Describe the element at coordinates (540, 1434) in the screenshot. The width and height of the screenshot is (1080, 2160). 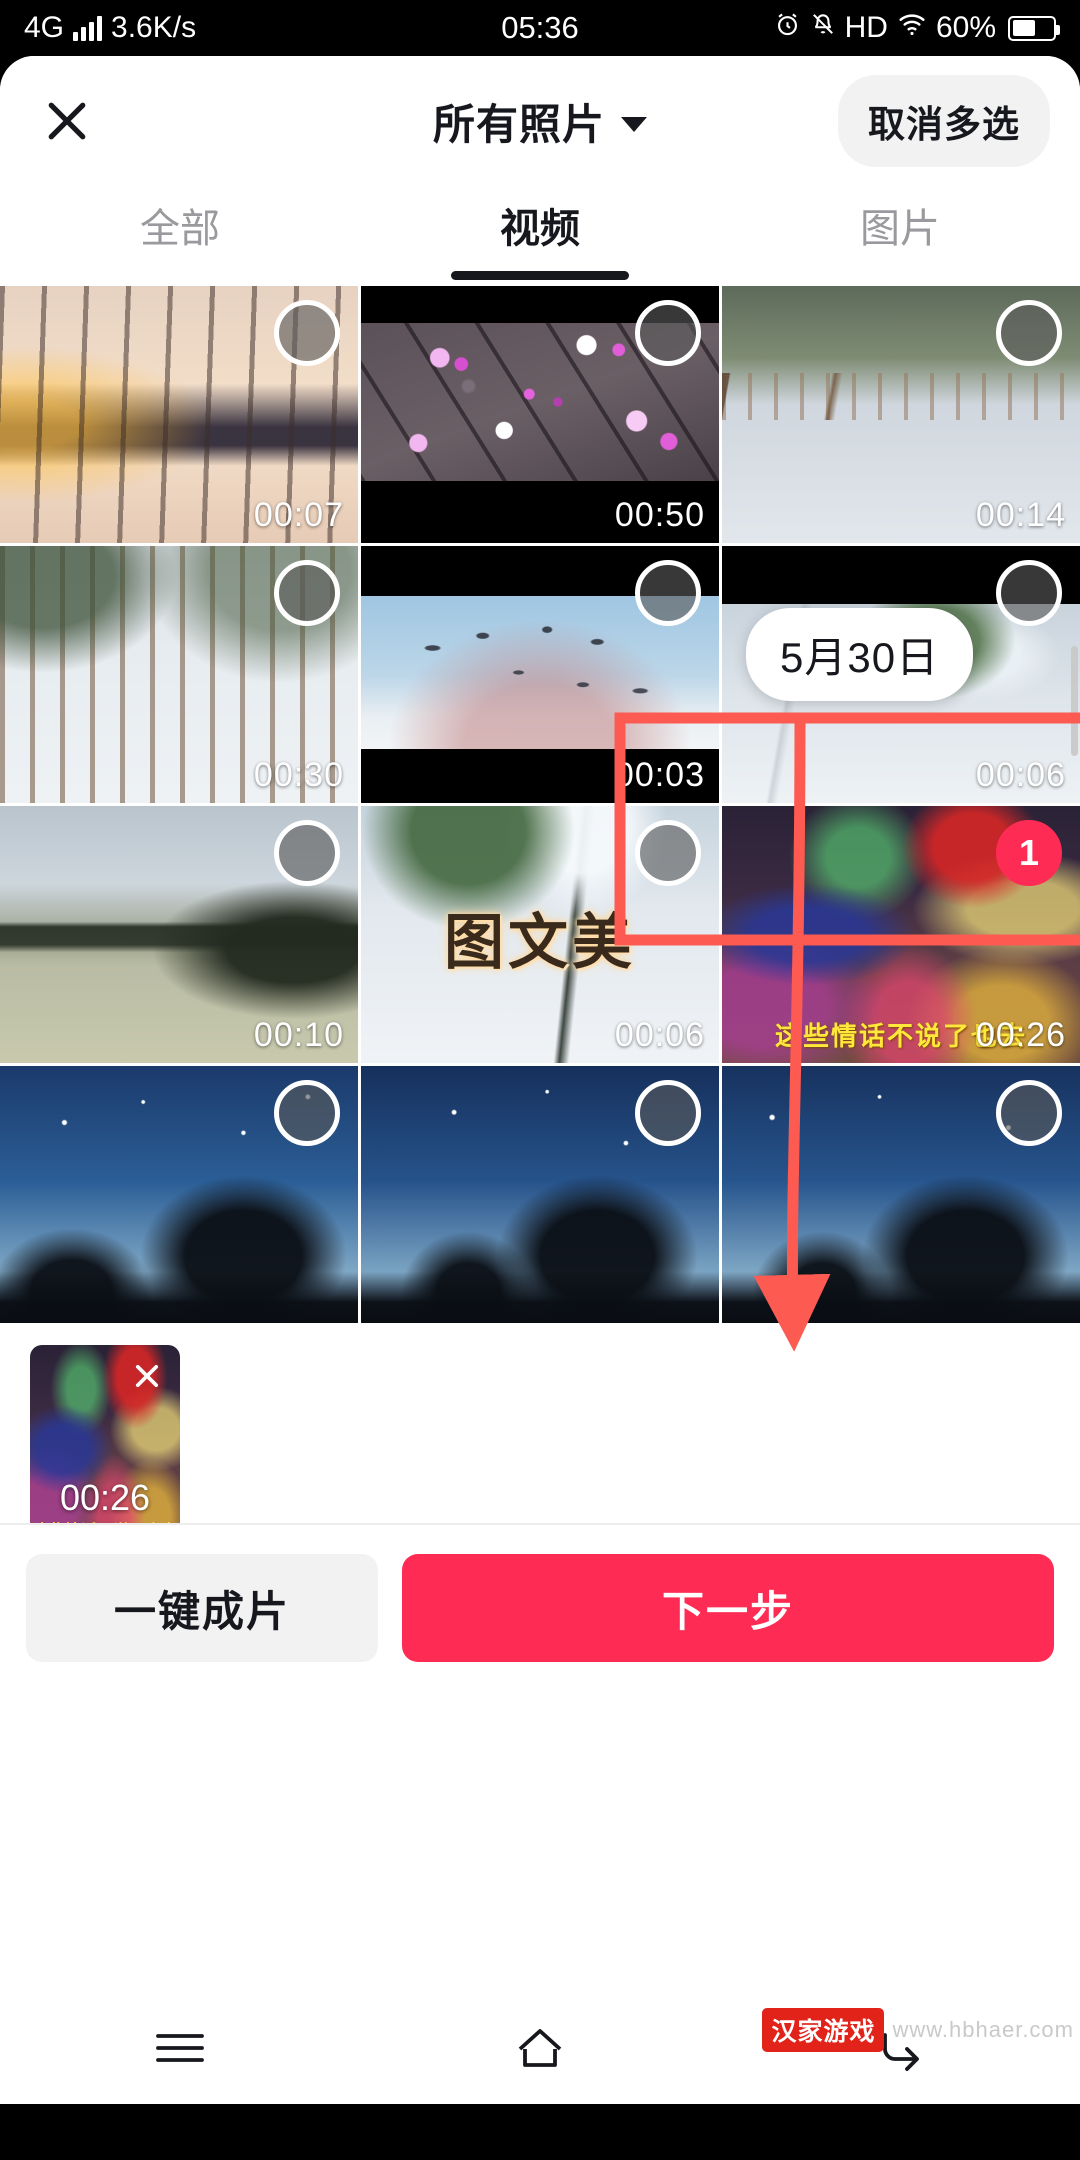
I see `selected-media-tray: 00:26 这些情话不说了也去` at that location.